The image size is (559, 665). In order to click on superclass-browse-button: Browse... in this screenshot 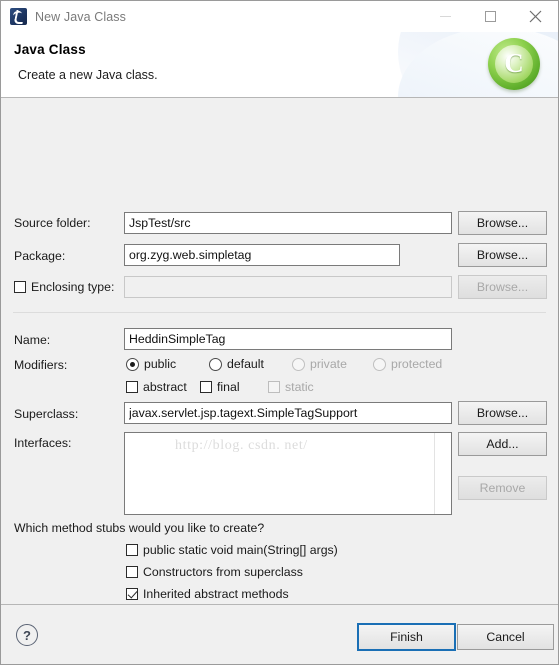, I will do `click(502, 413)`.